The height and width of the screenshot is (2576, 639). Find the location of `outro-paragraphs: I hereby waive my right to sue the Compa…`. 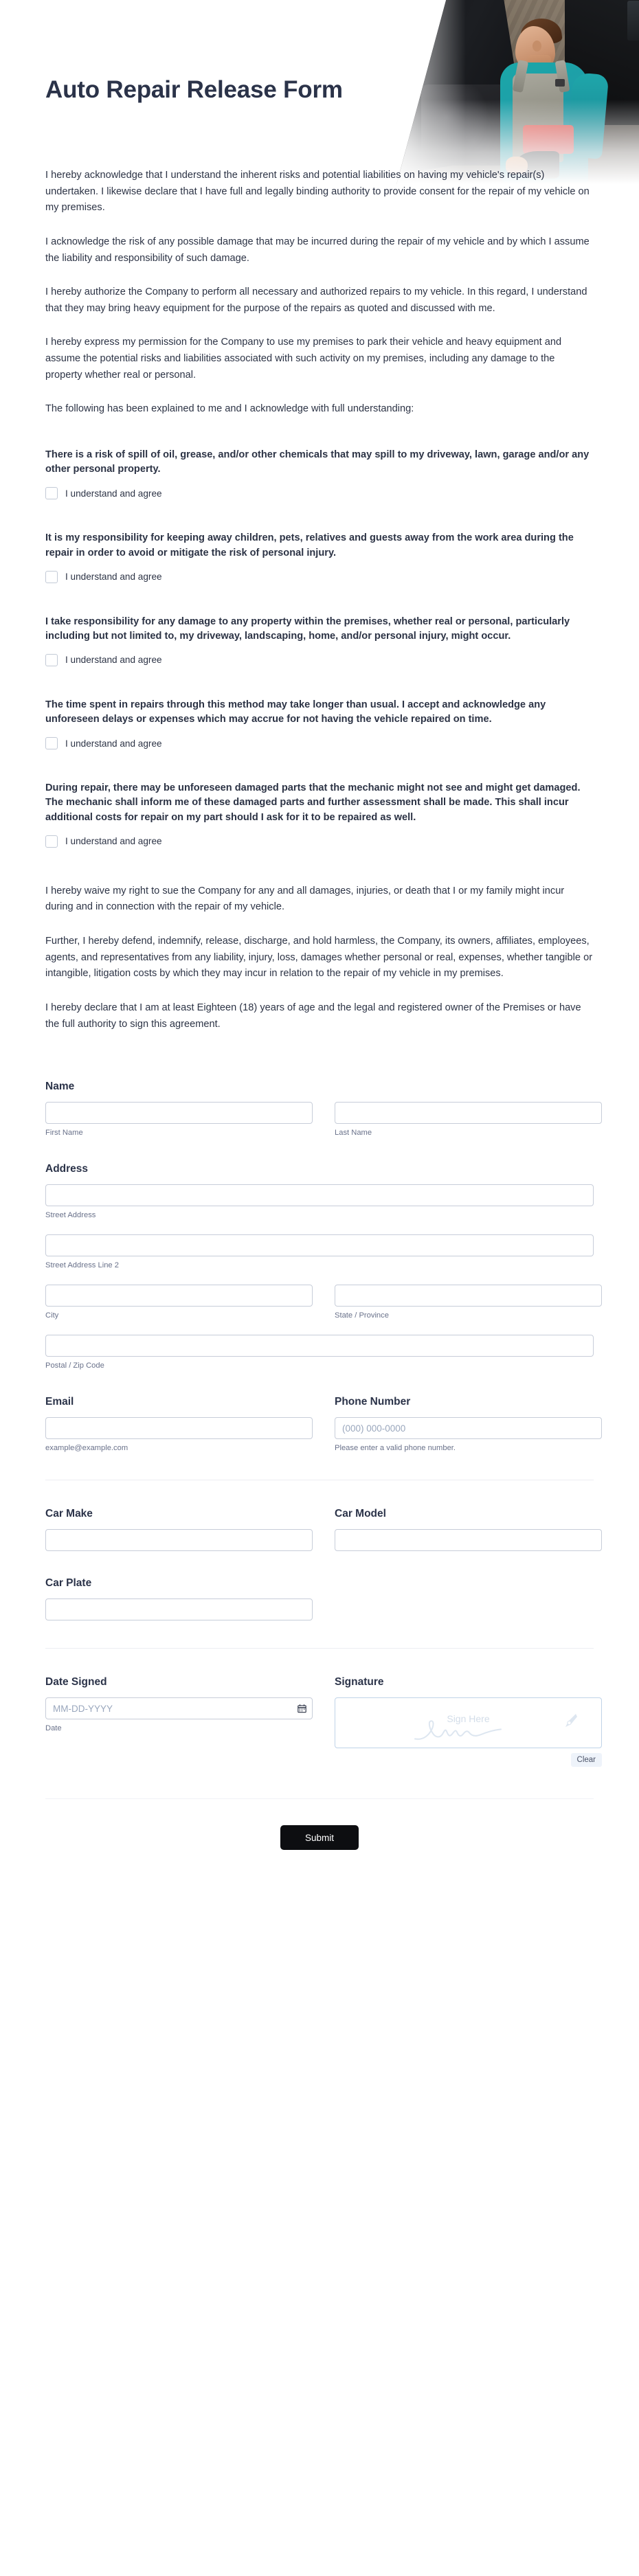

outro-paragraphs: I hereby waive my right to sue the Compa… is located at coordinates (319, 957).